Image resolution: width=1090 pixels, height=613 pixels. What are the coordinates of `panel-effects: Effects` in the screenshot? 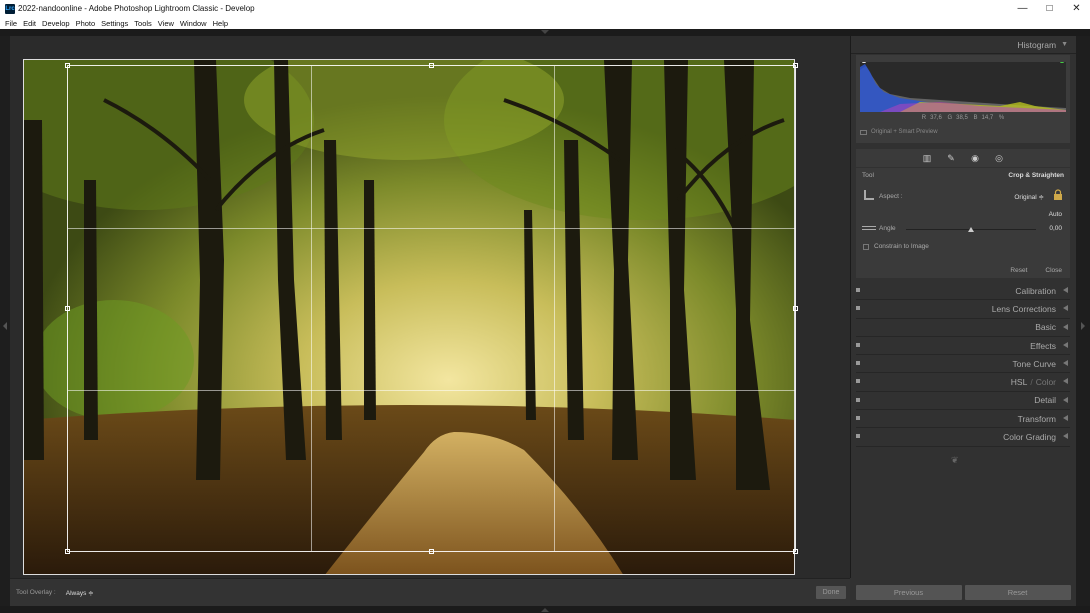 It's located at (963, 346).